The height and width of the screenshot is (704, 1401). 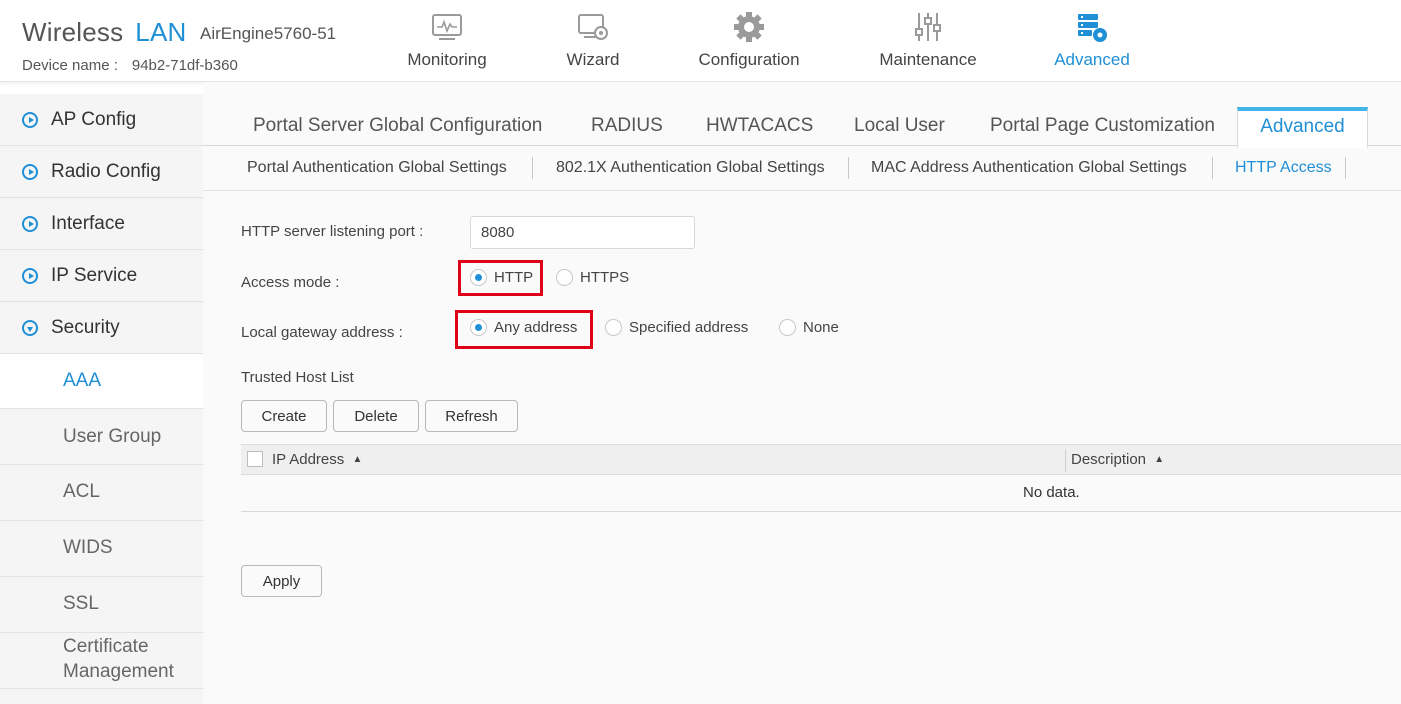 I want to click on column-header-description: Description ▲, so click(x=1117, y=459).